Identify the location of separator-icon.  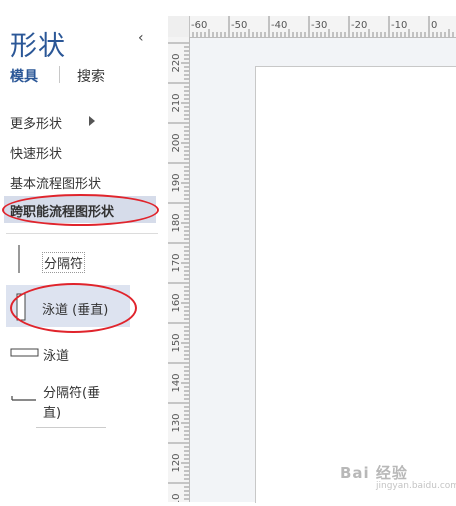
(19, 259).